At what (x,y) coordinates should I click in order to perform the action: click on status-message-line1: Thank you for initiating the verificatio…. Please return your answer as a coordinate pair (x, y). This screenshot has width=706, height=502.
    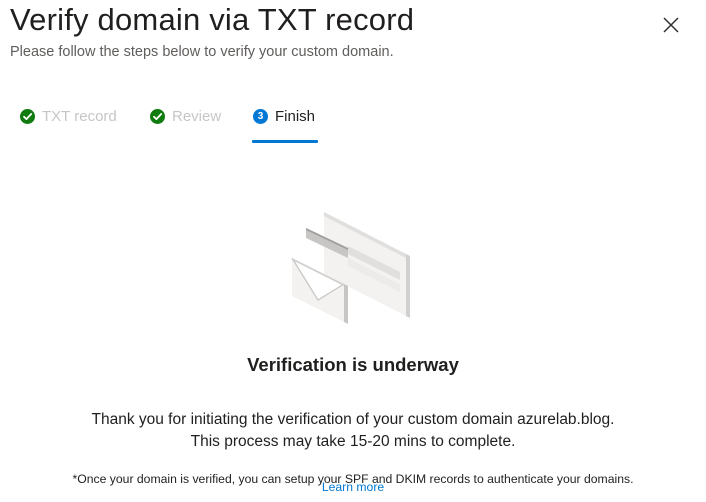
    Looking at the image, I should click on (353, 419).